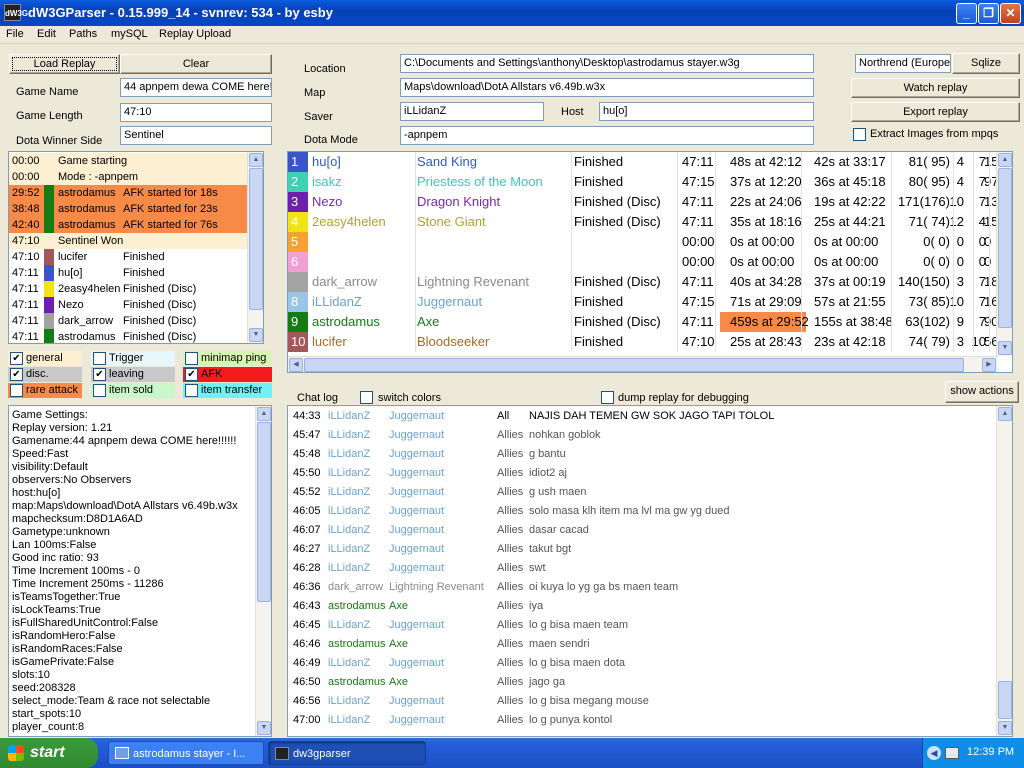 This screenshot has width=1024, height=768. What do you see at coordinates (132, 241) in the screenshot?
I see `event-row: 47:10 Sentinel Won` at bounding box center [132, 241].